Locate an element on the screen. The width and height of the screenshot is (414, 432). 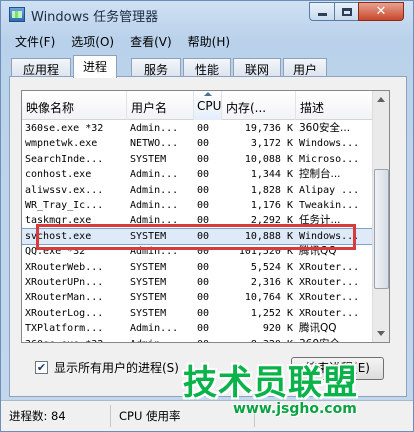
menu-view: 查看(V) is located at coordinates (151, 41).